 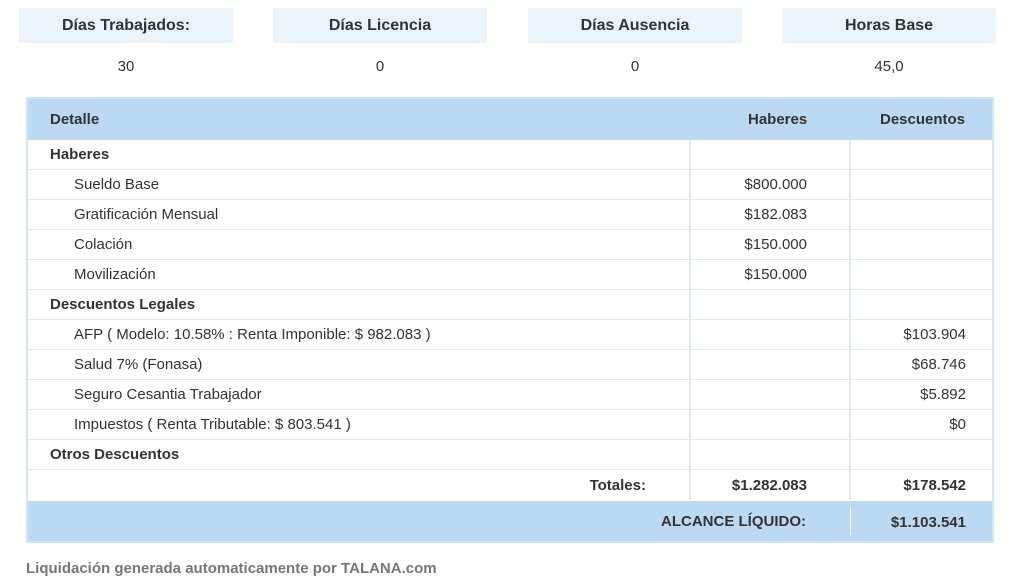 What do you see at coordinates (635, 25) in the screenshot?
I see `summary-label: Días Ausencia` at bounding box center [635, 25].